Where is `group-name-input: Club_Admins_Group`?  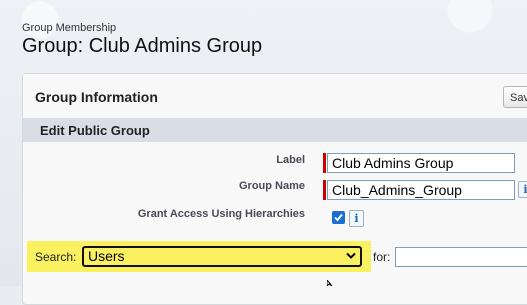
group-name-input: Club_Admins_Group is located at coordinates (421, 190).